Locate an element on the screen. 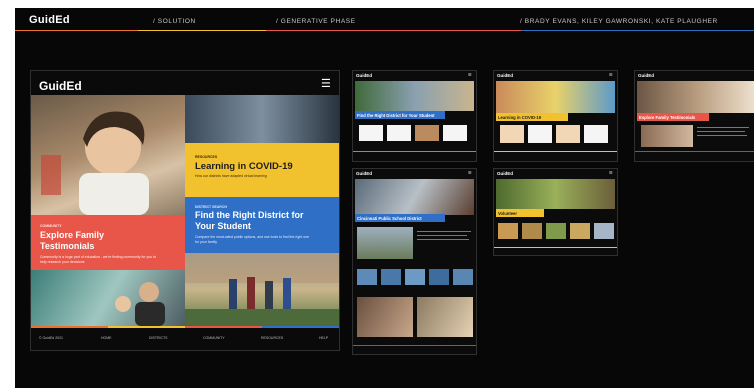 Image resolution: width=754 pixels, height=388 pixels. header-logo: GuidEd is located at coordinates (49, 20).